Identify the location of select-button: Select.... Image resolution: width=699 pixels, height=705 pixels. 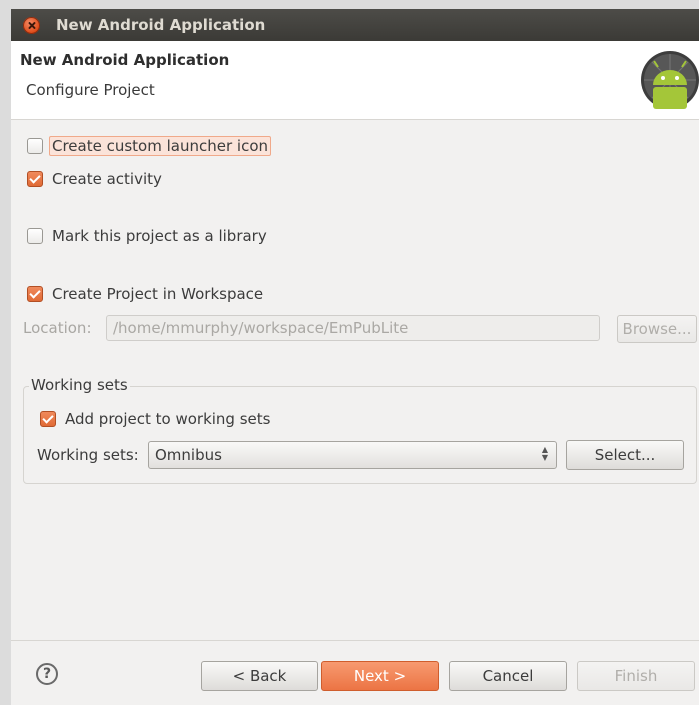
(625, 455).